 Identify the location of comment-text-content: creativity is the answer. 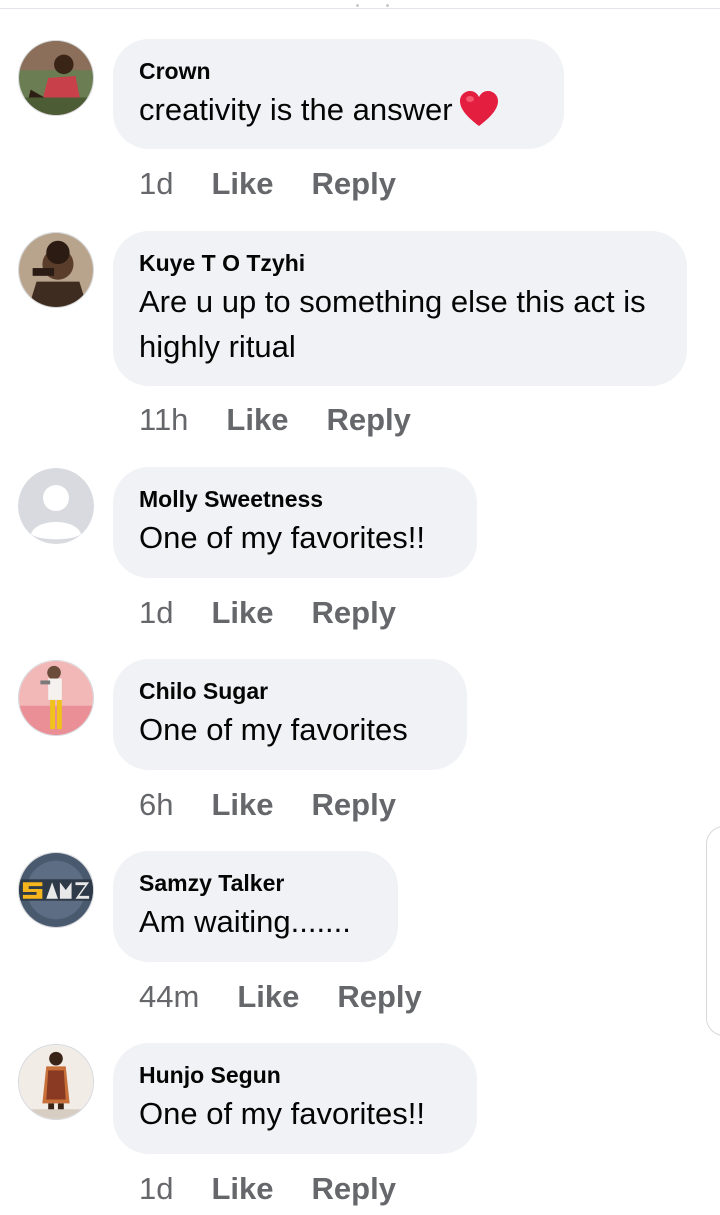
(296, 109).